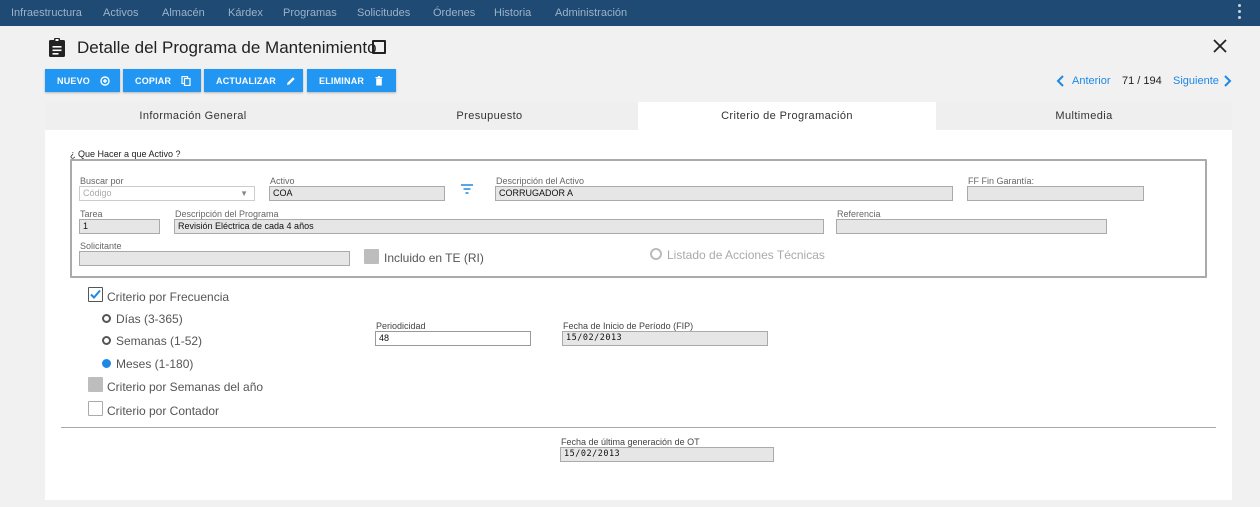 This screenshot has height=507, width=1260. I want to click on copiar-button: COPIAR, so click(162, 80).